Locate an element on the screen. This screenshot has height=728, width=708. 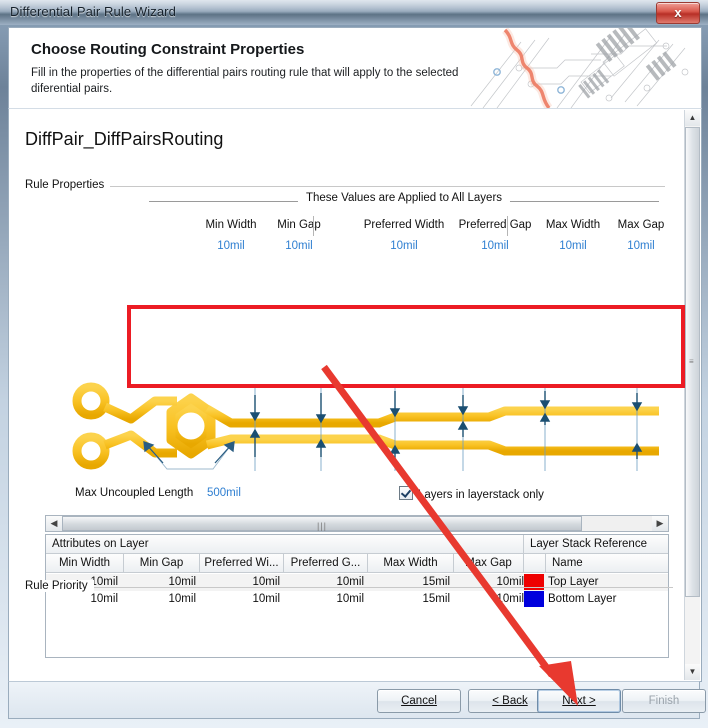
max-uncoupled-length-label: Max Uncoupled Length is located at coordinates (134, 493).